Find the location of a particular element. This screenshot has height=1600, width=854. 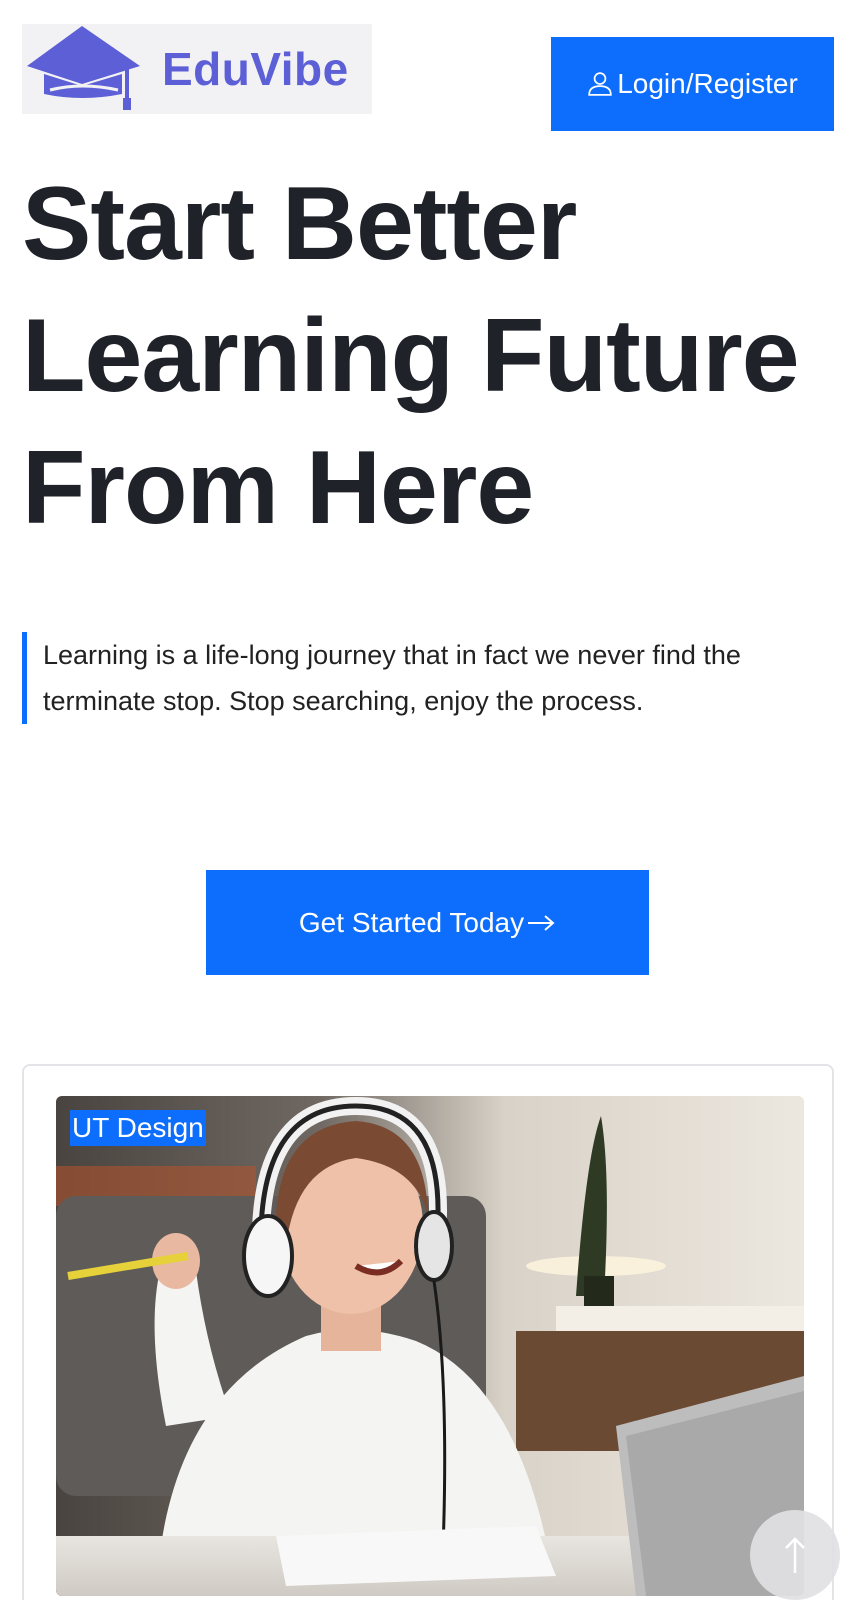

arrow-up-icon is located at coordinates (795, 1555).